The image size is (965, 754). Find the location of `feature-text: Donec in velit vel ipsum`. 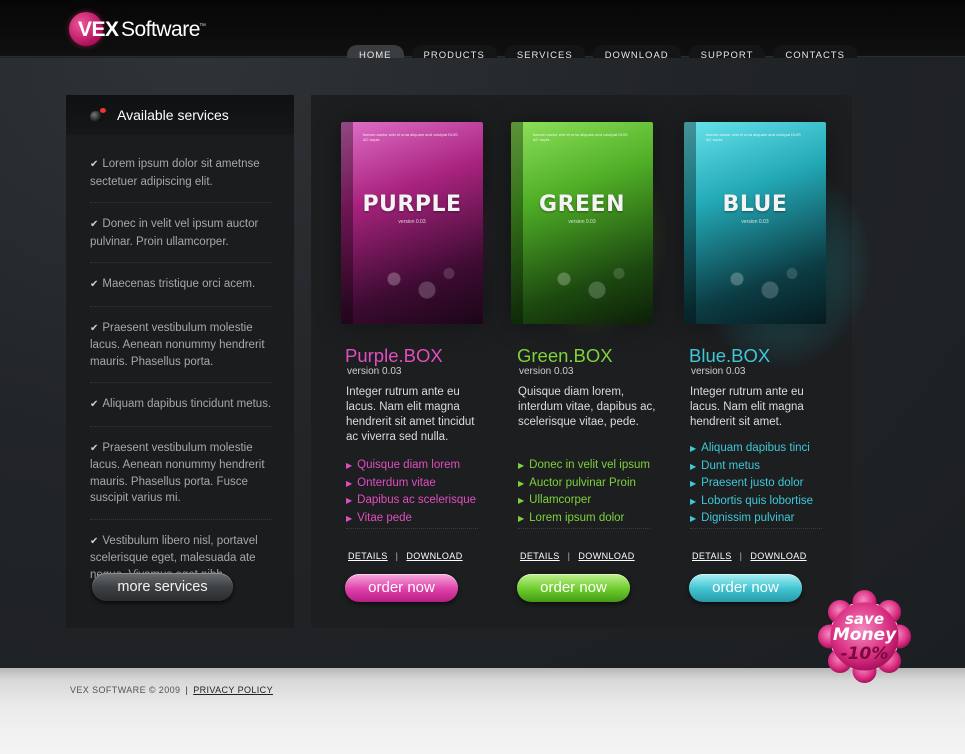

feature-text: Donec in velit vel ipsum is located at coordinates (589, 465).